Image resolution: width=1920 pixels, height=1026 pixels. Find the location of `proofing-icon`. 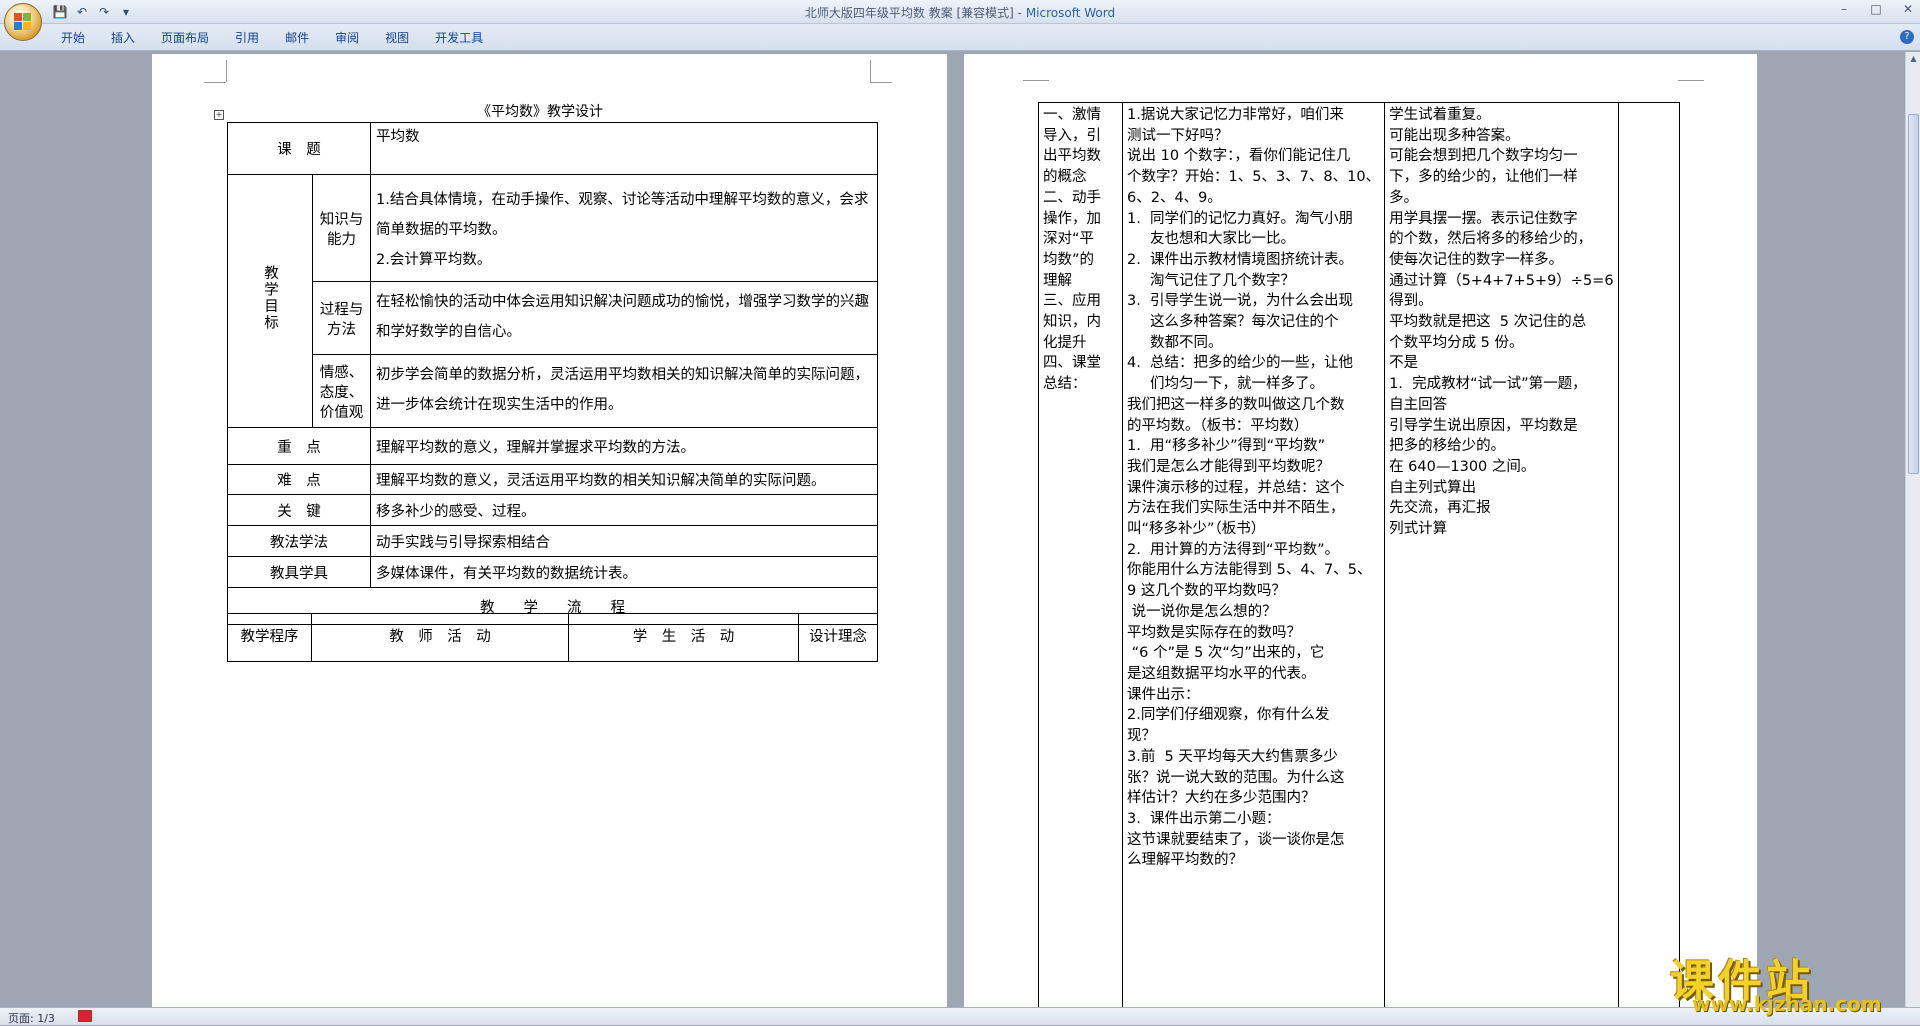

proofing-icon is located at coordinates (85, 1016).